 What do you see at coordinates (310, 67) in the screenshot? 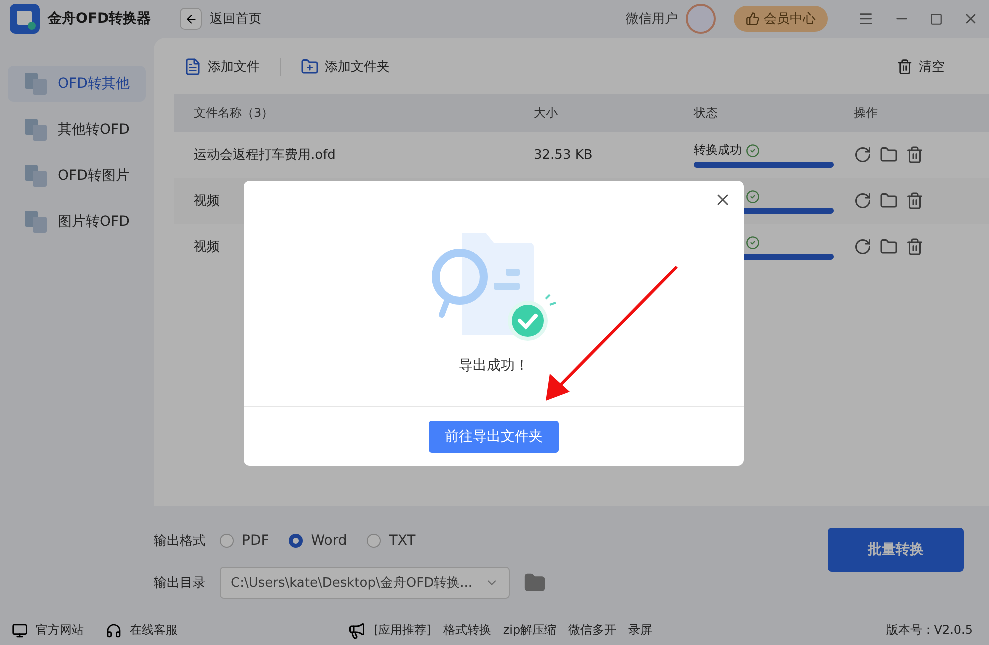
I see `folder-add-icon` at bounding box center [310, 67].